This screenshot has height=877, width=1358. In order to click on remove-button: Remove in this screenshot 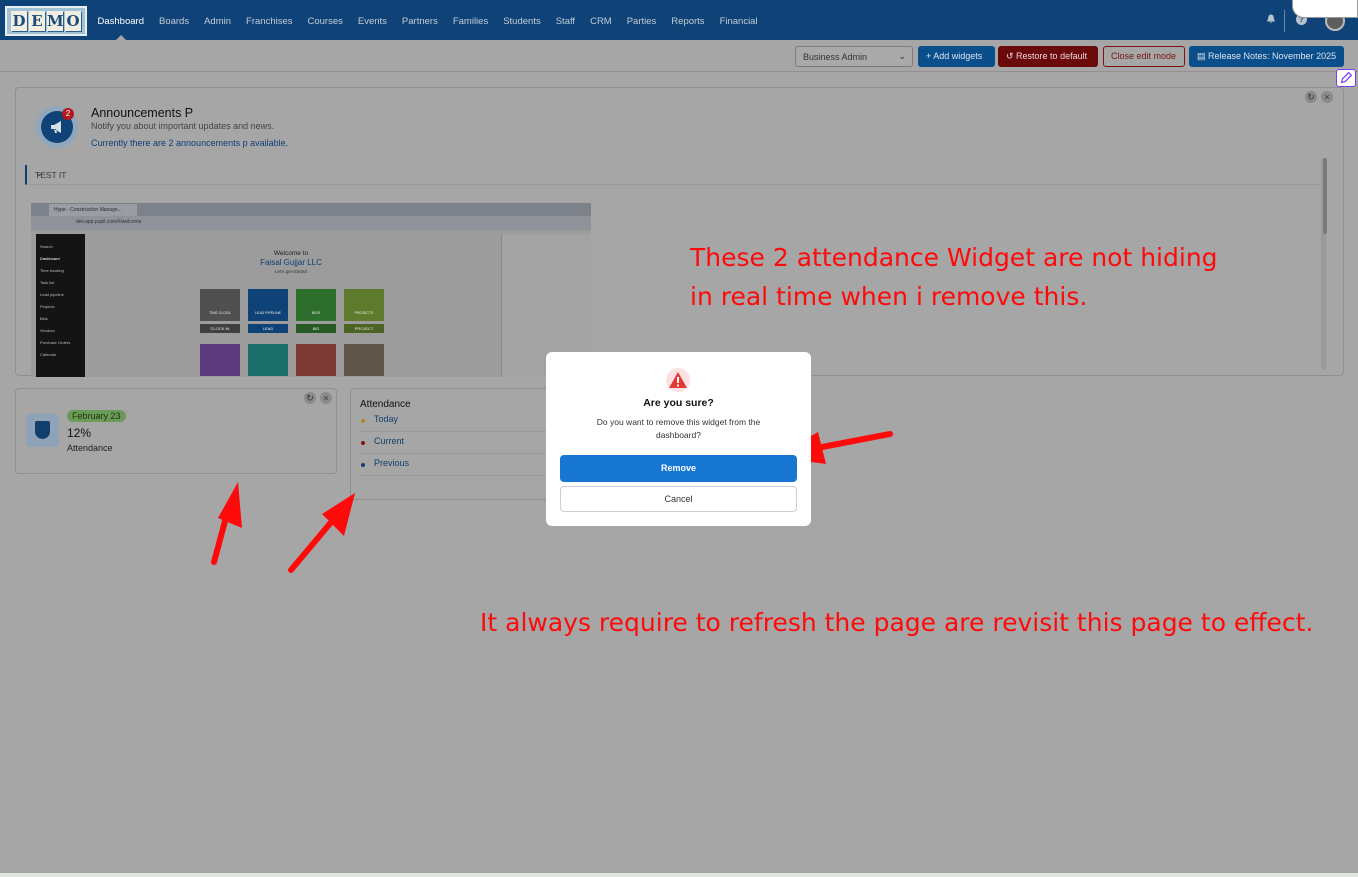, I will do `click(678, 468)`.